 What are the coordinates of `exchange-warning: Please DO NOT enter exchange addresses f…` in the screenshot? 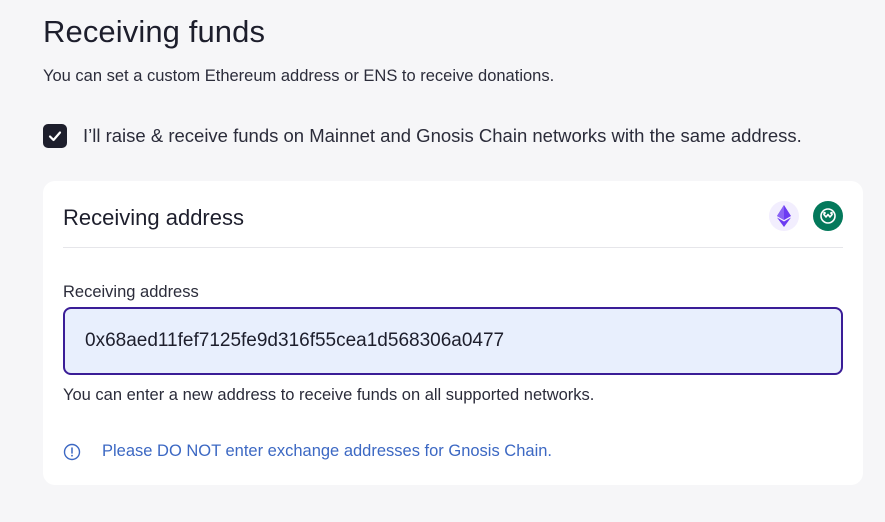 It's located at (307, 451).